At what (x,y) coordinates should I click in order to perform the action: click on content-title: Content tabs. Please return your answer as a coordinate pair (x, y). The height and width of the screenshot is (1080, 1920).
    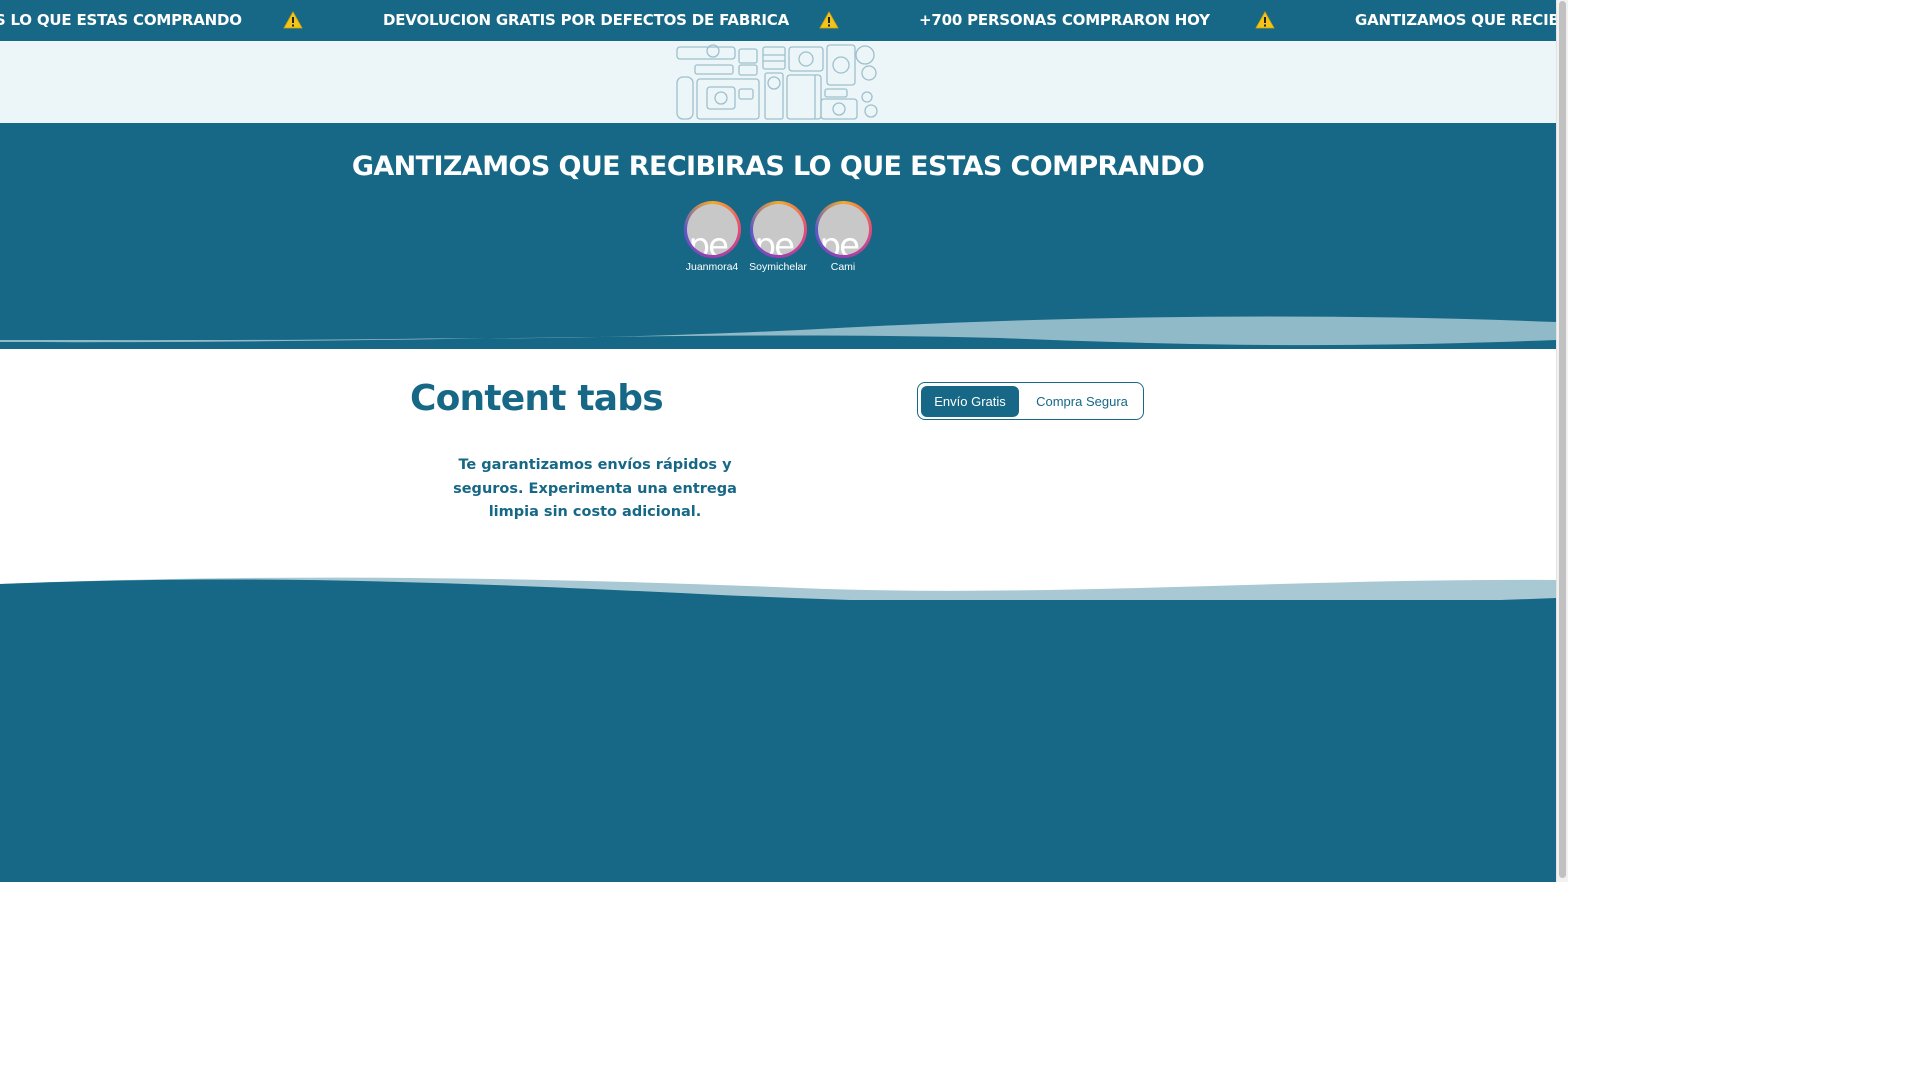
    Looking at the image, I should click on (537, 398).